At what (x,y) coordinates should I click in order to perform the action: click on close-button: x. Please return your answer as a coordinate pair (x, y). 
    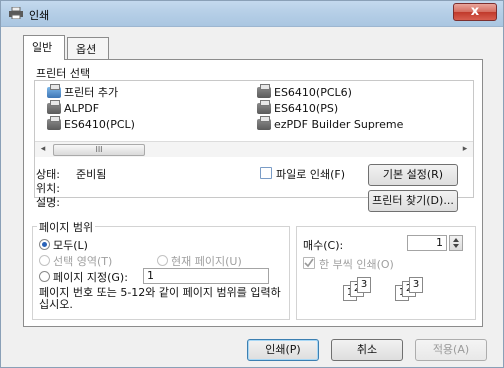
    Looking at the image, I should click on (475, 12).